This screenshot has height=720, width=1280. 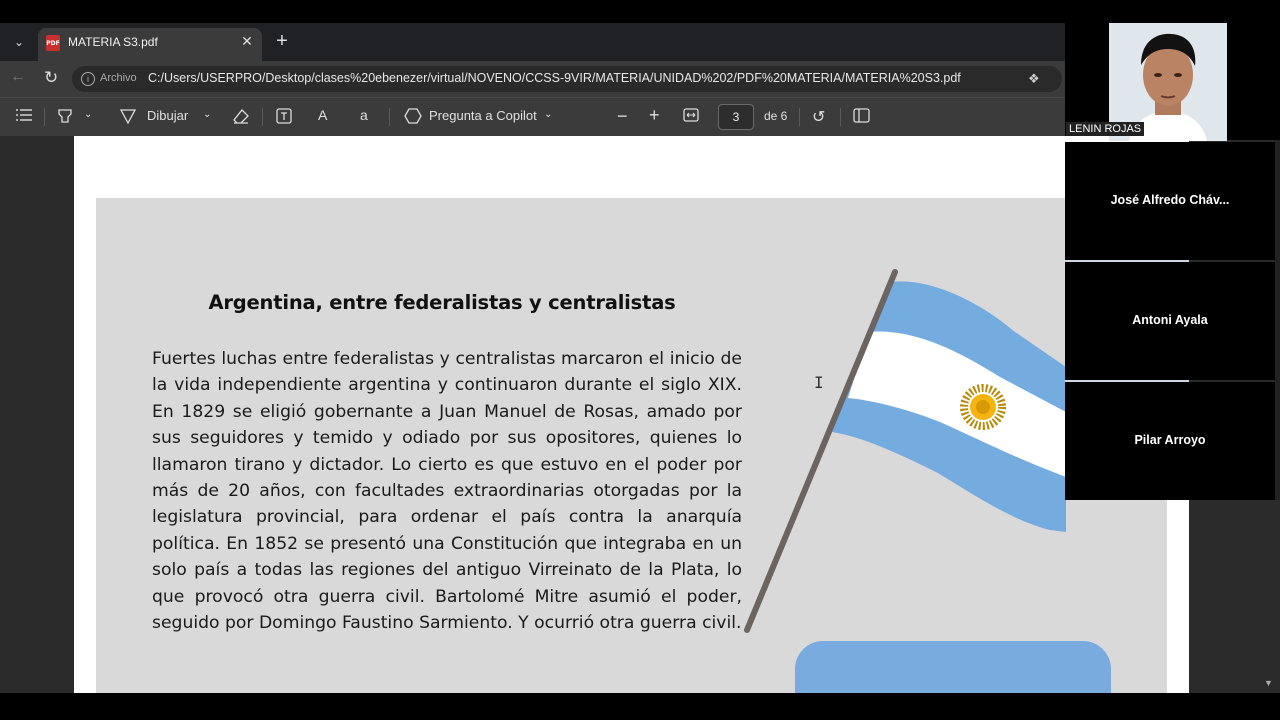 I want to click on copilot-icon, so click(x=413, y=116).